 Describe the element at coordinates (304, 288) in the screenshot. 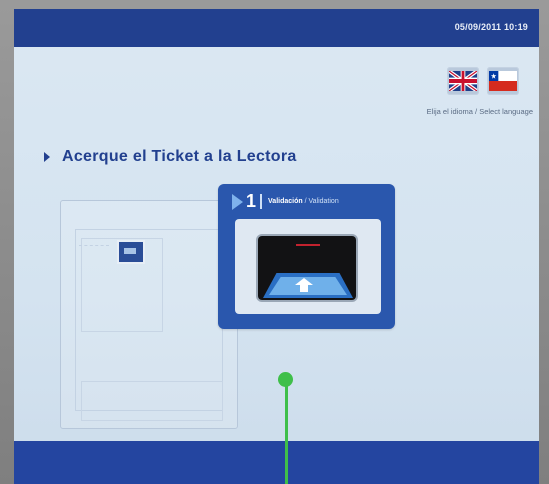

I see `up-arrow-stem` at that location.